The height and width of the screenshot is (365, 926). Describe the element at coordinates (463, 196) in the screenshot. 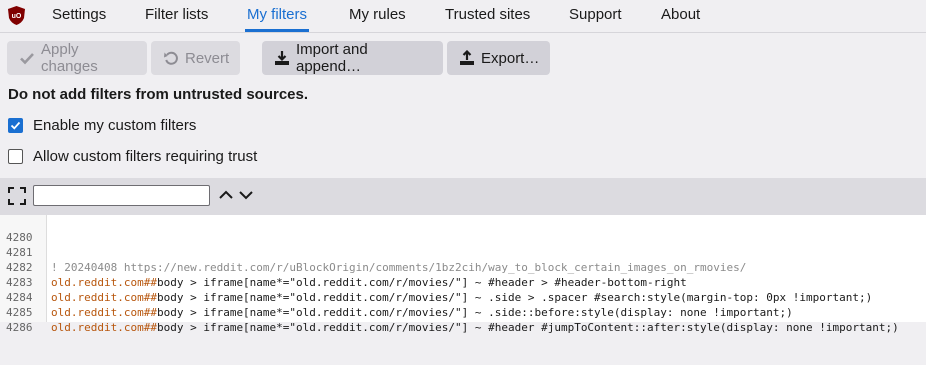

I see `editor-search-bar` at that location.